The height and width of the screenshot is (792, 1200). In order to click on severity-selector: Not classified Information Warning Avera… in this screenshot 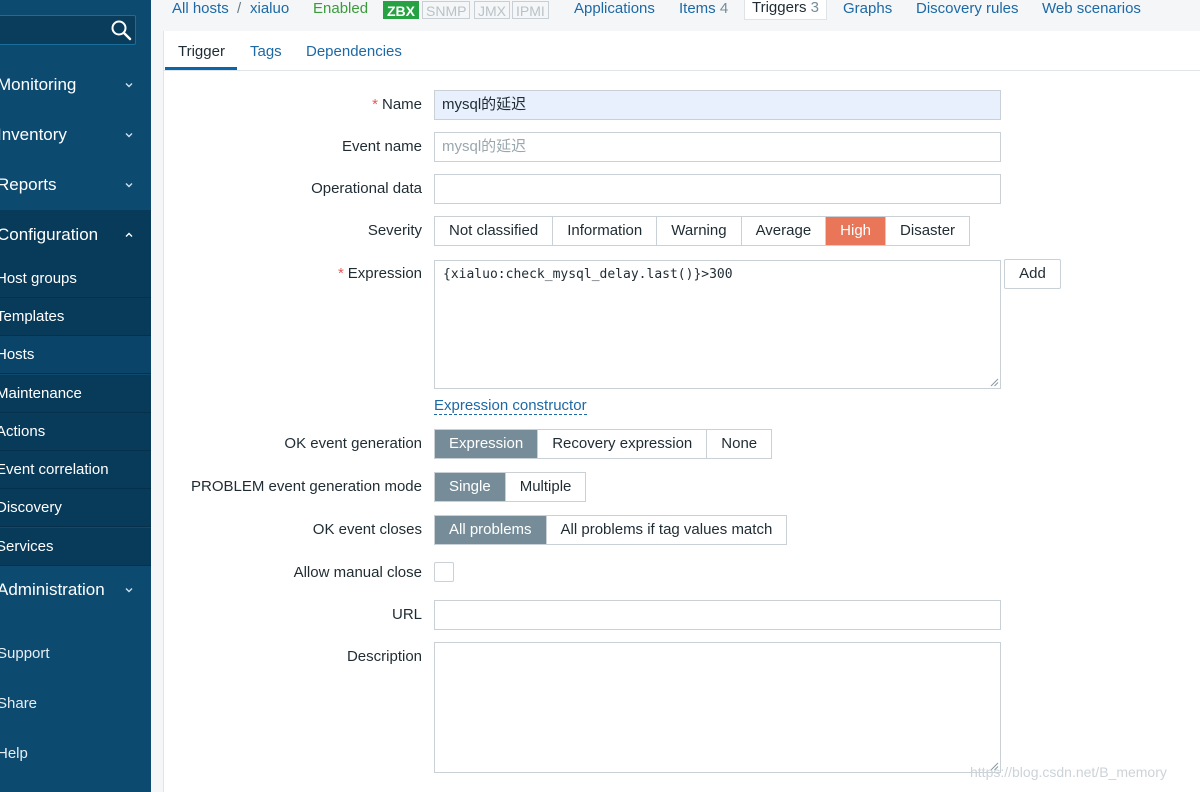, I will do `click(702, 231)`.